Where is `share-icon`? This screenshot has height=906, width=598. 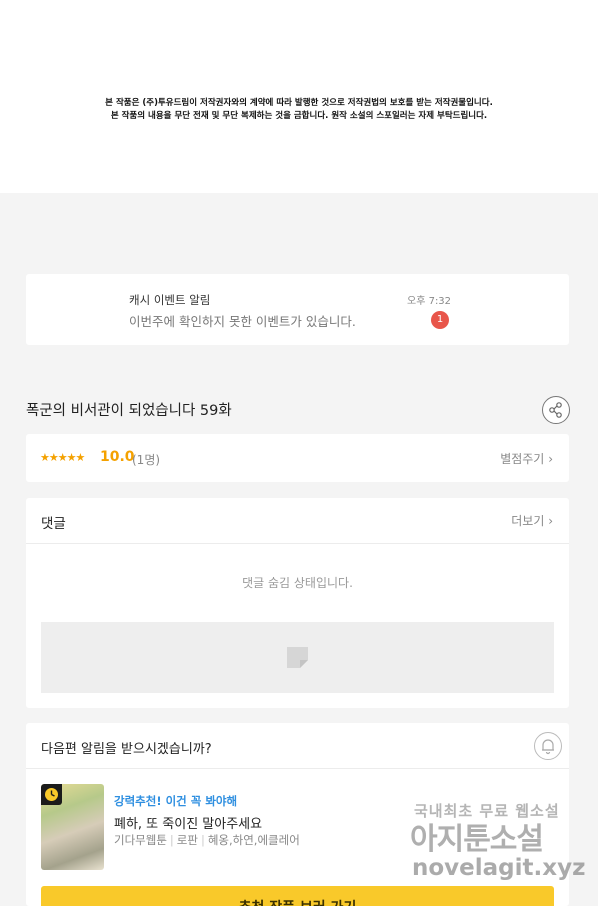
share-icon is located at coordinates (555, 410).